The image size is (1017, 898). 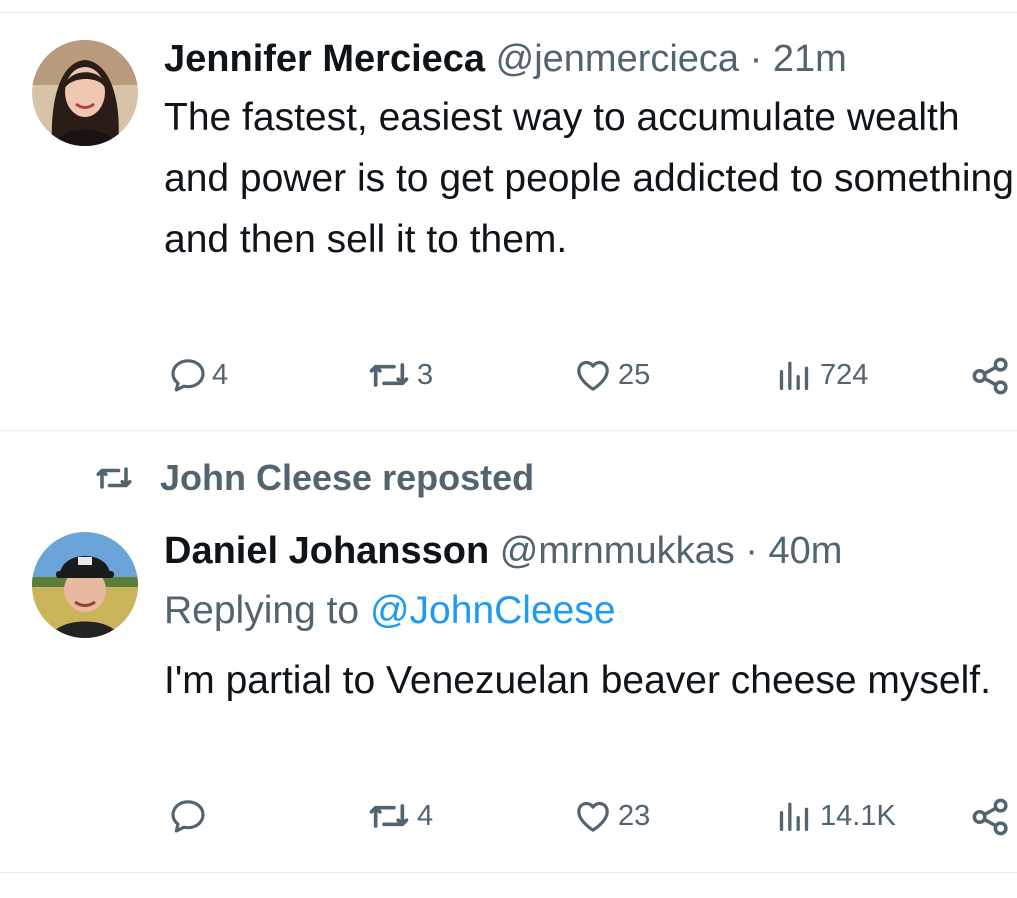 What do you see at coordinates (634, 374) in the screenshot?
I see `like-count: 25` at bounding box center [634, 374].